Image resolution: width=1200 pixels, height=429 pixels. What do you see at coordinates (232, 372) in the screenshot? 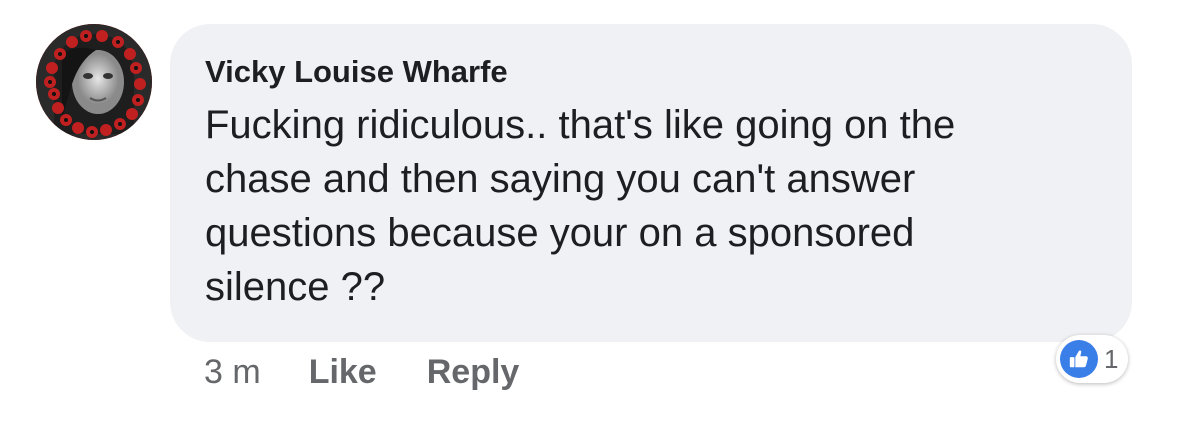
I see `comment-timestamp: 3 m` at bounding box center [232, 372].